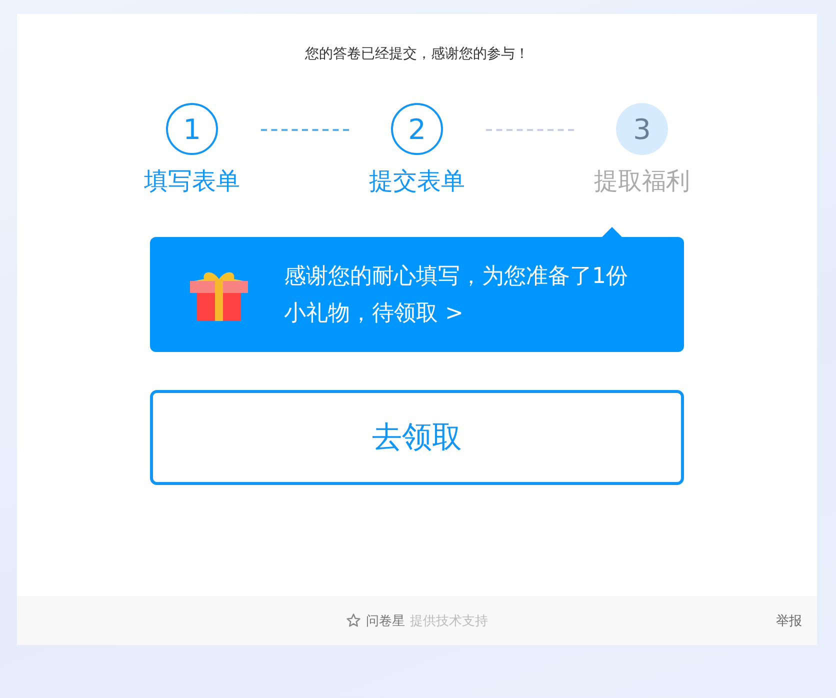 Image resolution: width=836 pixels, height=698 pixels. Describe the element at coordinates (449, 621) in the screenshot. I see `support-text: 提供技术支持` at that location.